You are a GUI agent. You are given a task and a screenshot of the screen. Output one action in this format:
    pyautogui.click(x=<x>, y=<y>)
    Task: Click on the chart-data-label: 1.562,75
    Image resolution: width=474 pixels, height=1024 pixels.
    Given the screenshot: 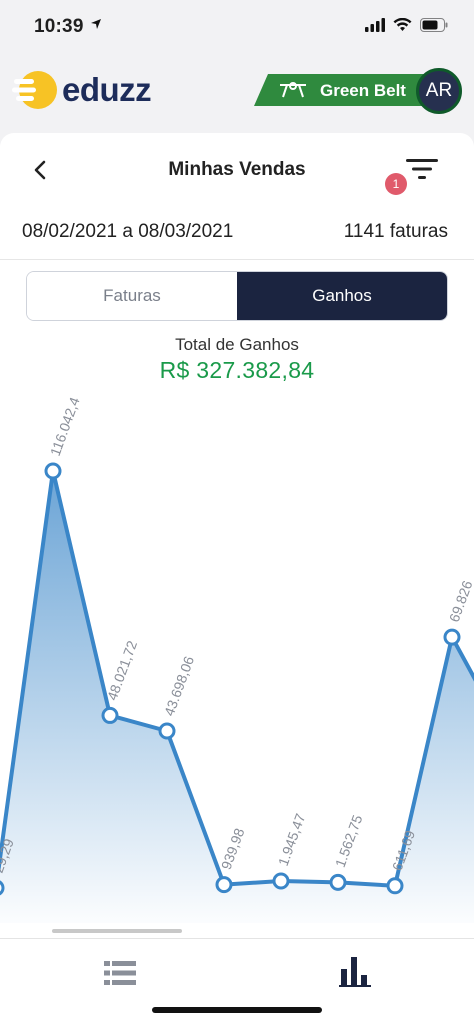 What is the action you would take?
    pyautogui.click(x=349, y=841)
    